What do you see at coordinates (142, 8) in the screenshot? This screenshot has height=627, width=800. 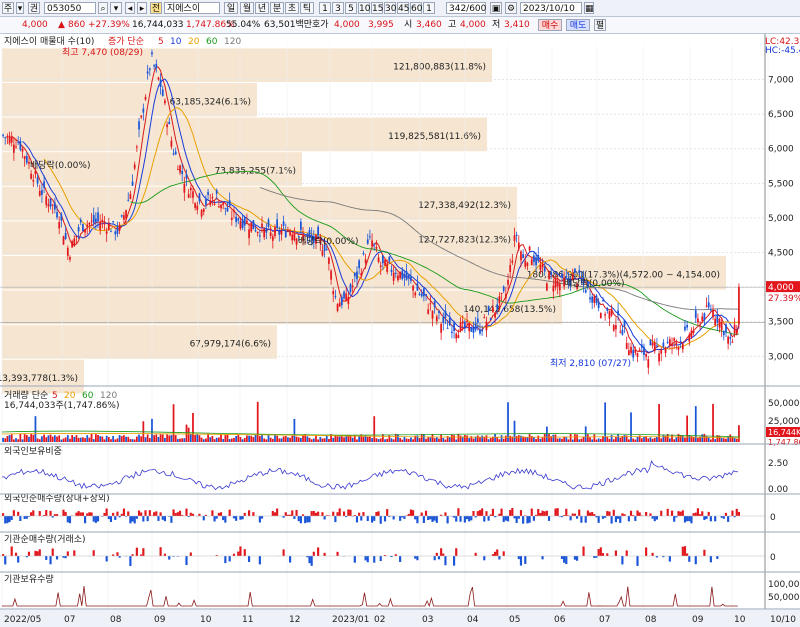 I see `next-icon: ▸` at bounding box center [142, 8].